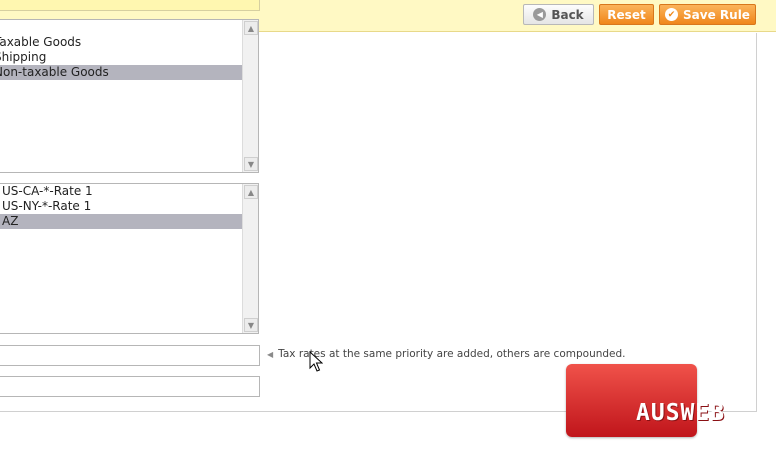 The image size is (776, 450). Describe the element at coordinates (130, 5) in the screenshot. I see `header-tab-edge` at that location.